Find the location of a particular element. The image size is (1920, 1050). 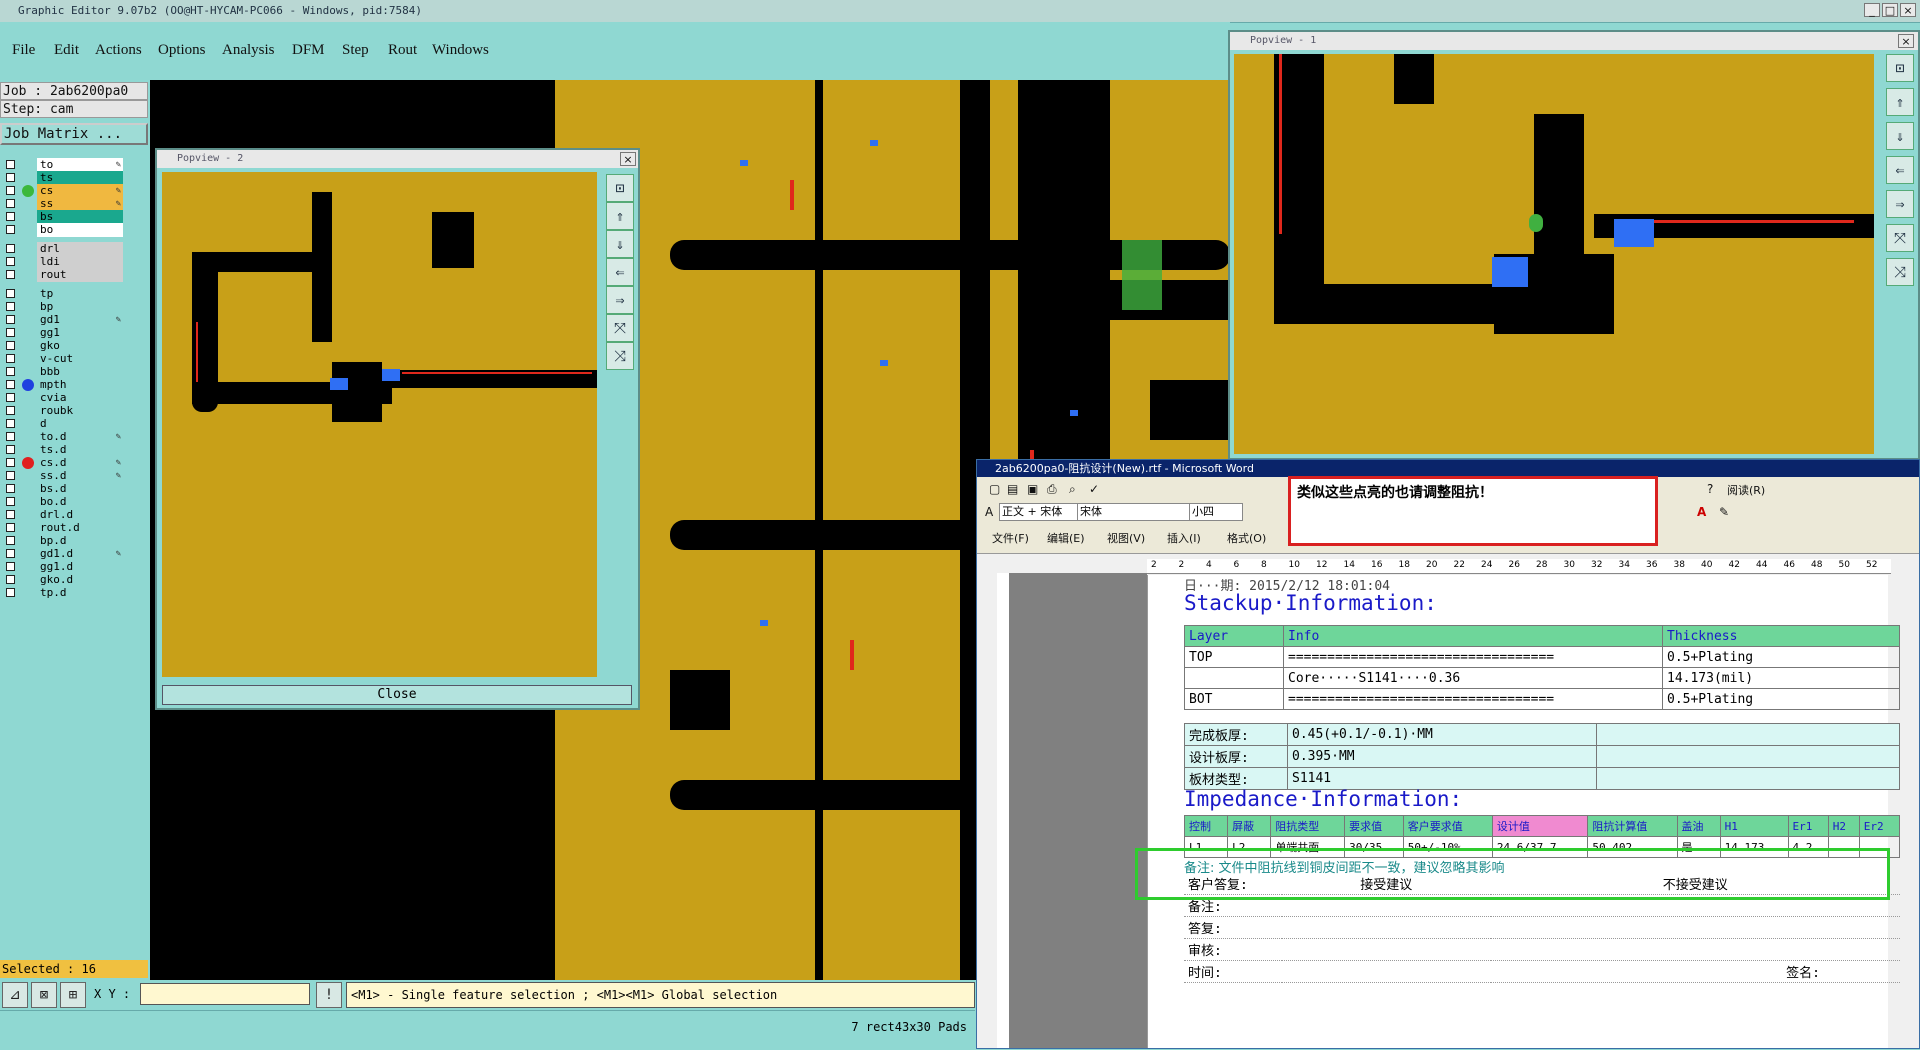

layer-name: gd1.d ✎ is located at coordinates (80, 554).